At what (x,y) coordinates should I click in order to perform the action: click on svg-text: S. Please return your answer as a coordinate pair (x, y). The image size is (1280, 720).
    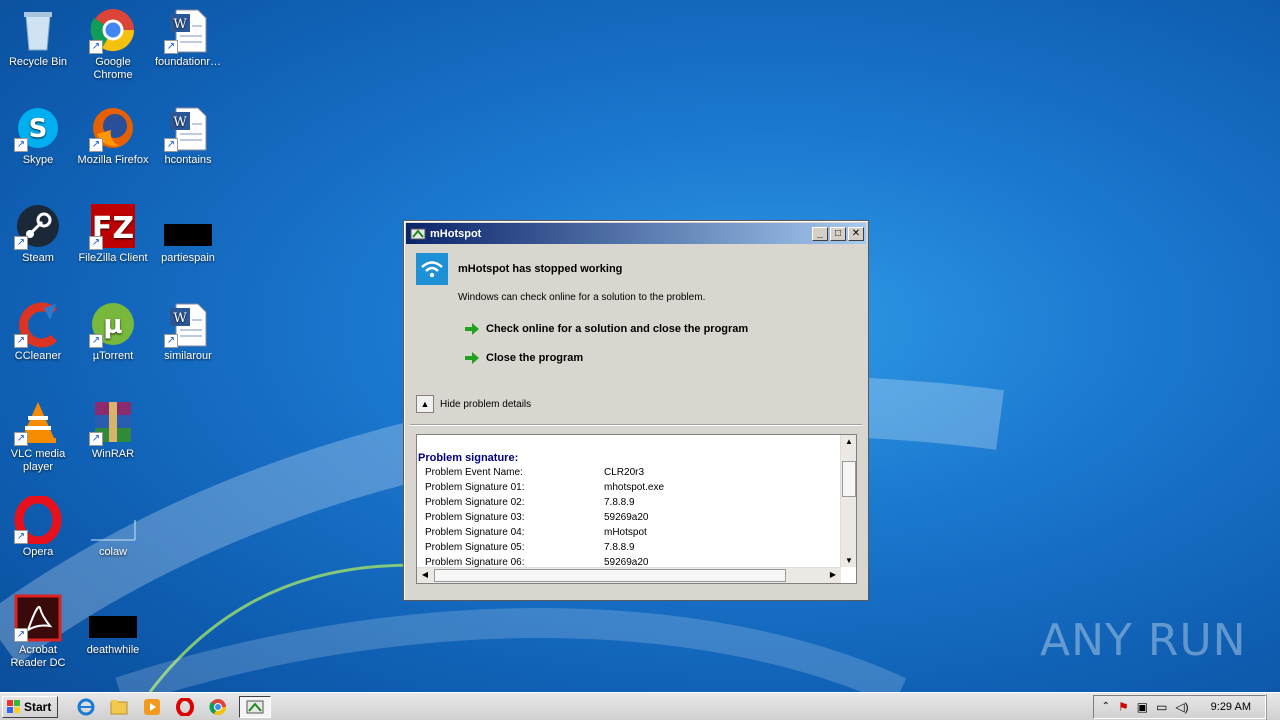
    Looking at the image, I should click on (38, 129).